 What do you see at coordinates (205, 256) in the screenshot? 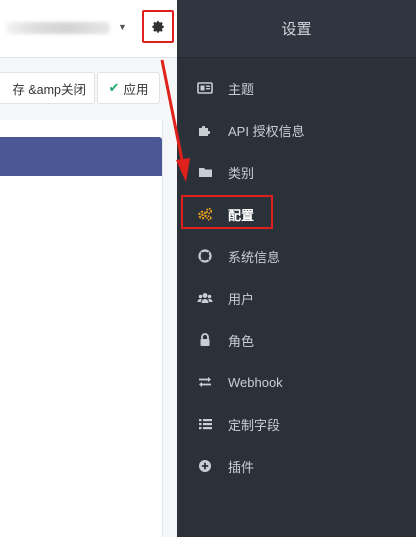
I see `lifebuoy-icon` at bounding box center [205, 256].